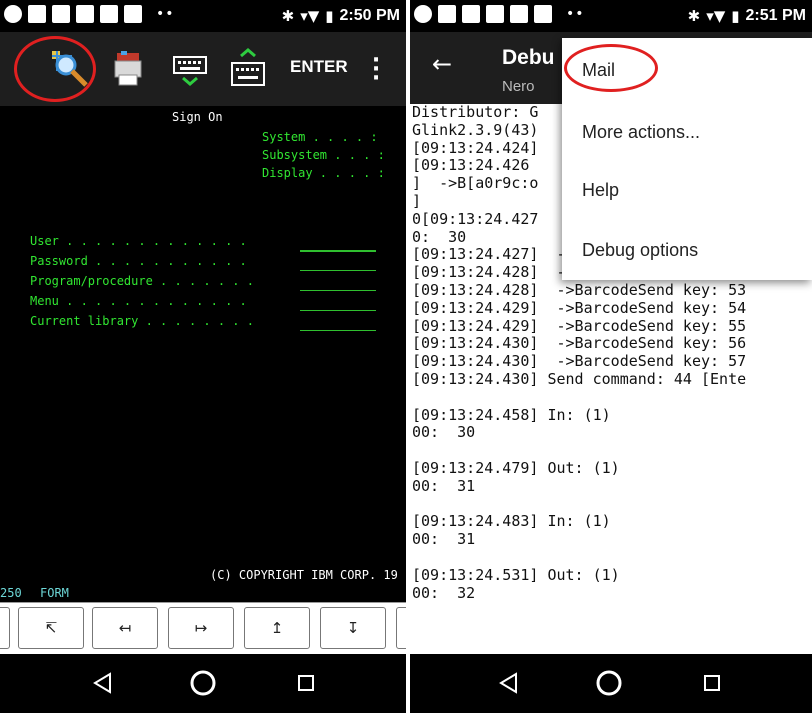 This screenshot has width=812, height=713. I want to click on log-line: 00: 30, so click(444, 433).